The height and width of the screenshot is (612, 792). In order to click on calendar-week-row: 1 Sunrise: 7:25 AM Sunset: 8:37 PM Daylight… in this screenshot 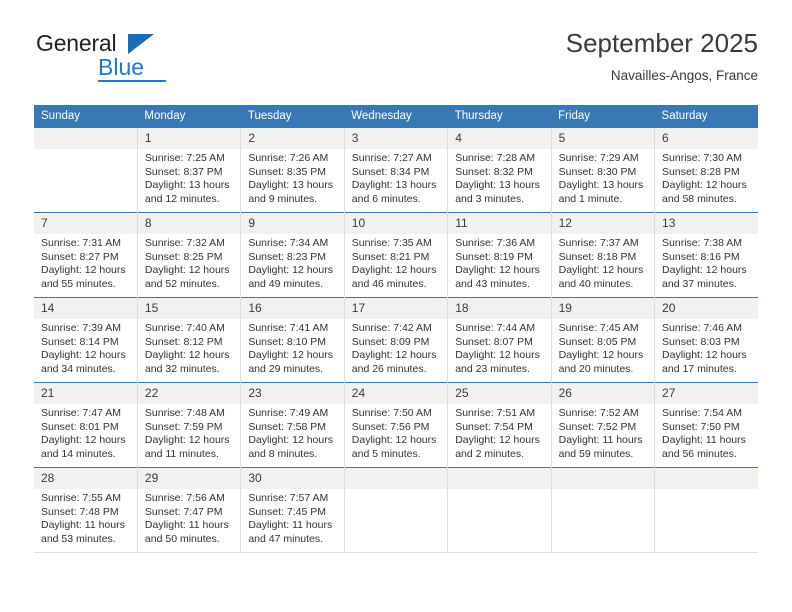, I will do `click(396, 170)`.